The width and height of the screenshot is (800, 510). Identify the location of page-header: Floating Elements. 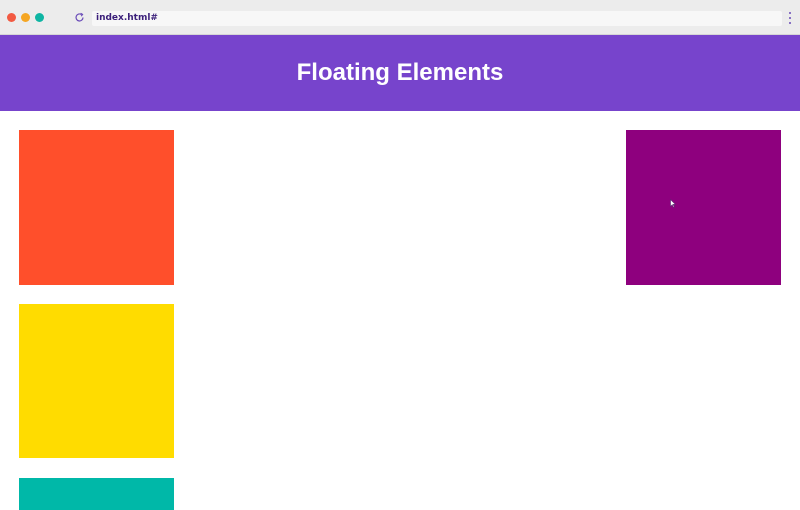
(400, 73).